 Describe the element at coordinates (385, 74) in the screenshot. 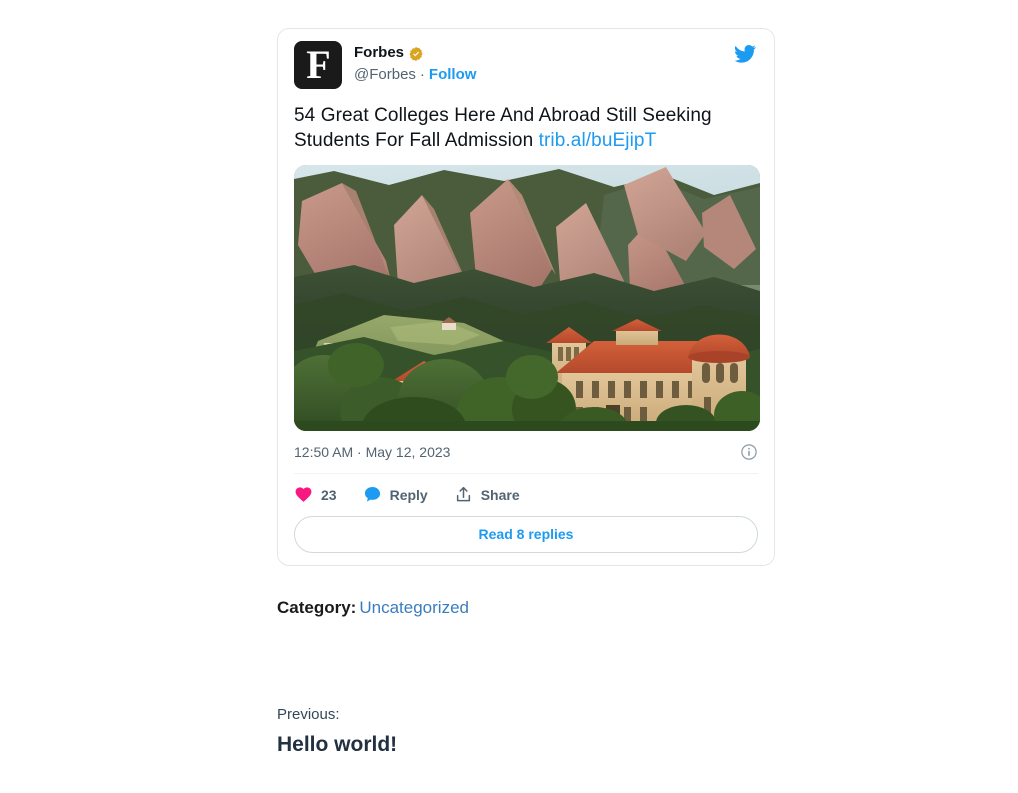

I see `author-handle: @Forbes` at that location.